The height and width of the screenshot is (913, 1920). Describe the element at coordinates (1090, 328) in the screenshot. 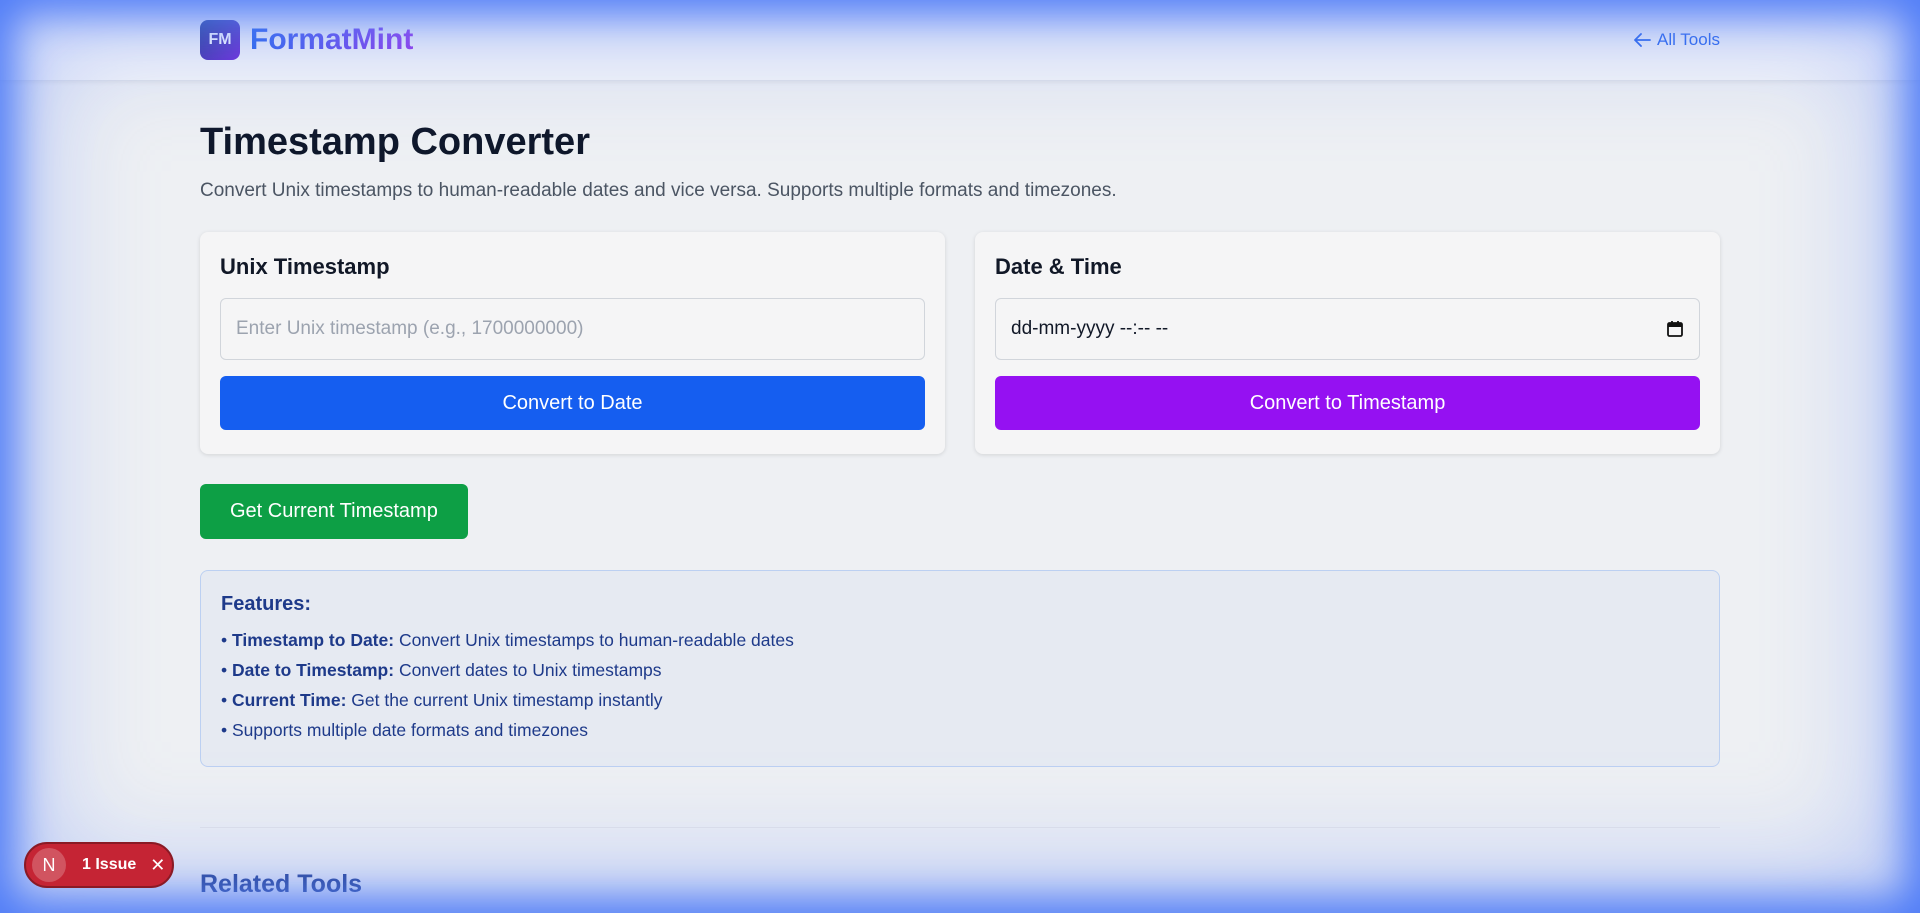

I see `datetime-value: dd-mm-yyyy --:-- --` at that location.